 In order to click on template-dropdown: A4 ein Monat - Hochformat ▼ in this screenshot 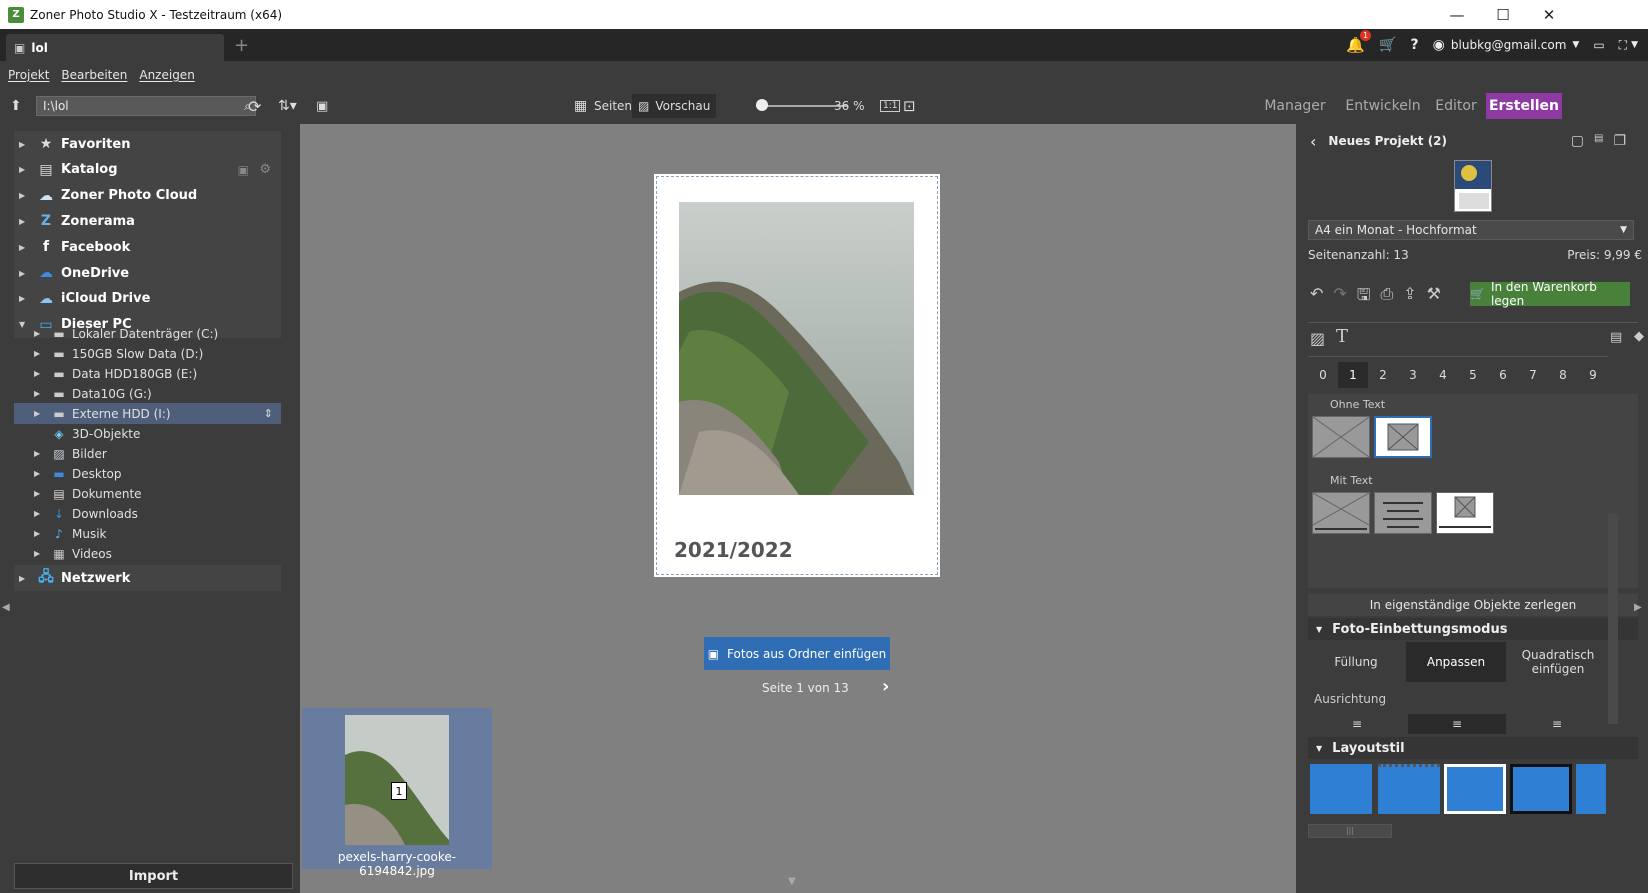, I will do `click(1471, 230)`.